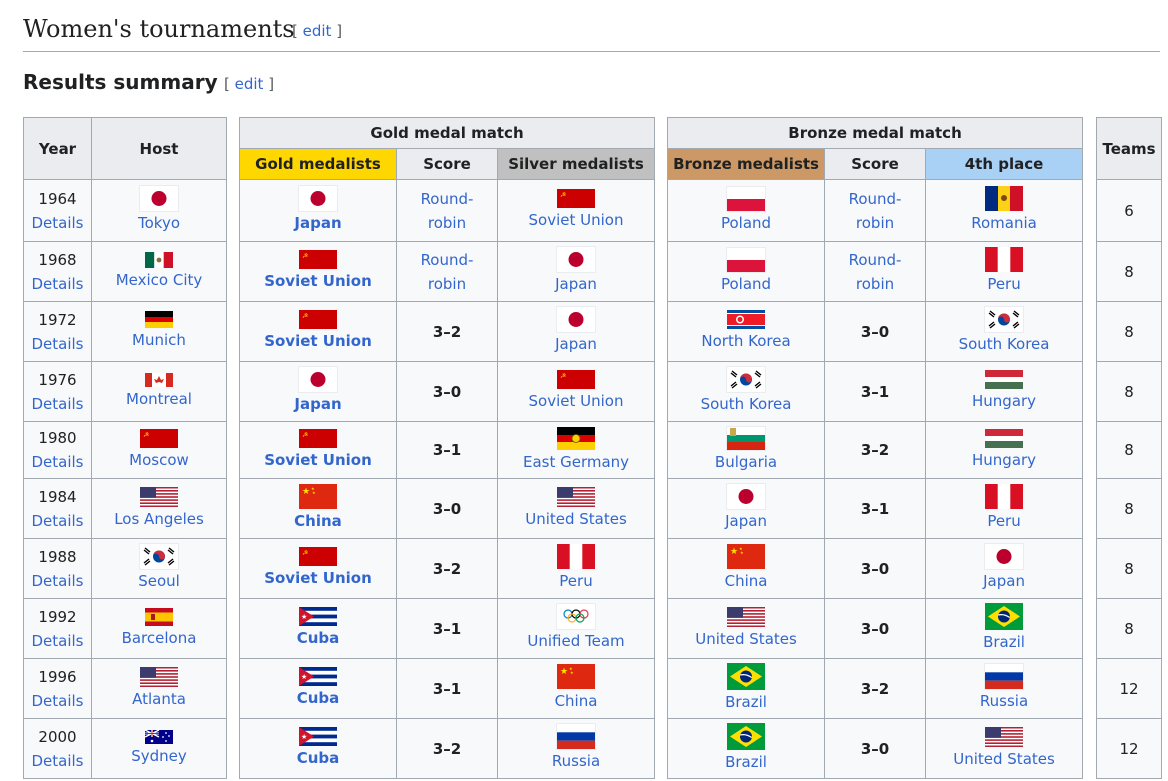  I want to click on silver-link: China, so click(576, 701).